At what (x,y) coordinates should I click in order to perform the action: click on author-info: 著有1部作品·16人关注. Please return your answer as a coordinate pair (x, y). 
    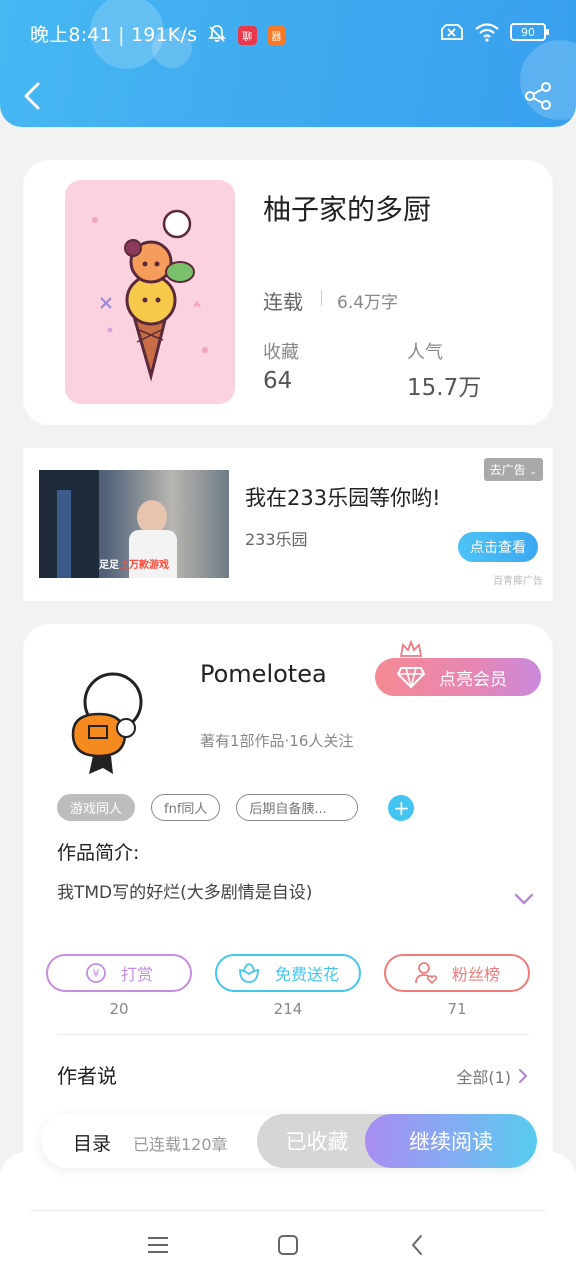
    Looking at the image, I should click on (277, 741).